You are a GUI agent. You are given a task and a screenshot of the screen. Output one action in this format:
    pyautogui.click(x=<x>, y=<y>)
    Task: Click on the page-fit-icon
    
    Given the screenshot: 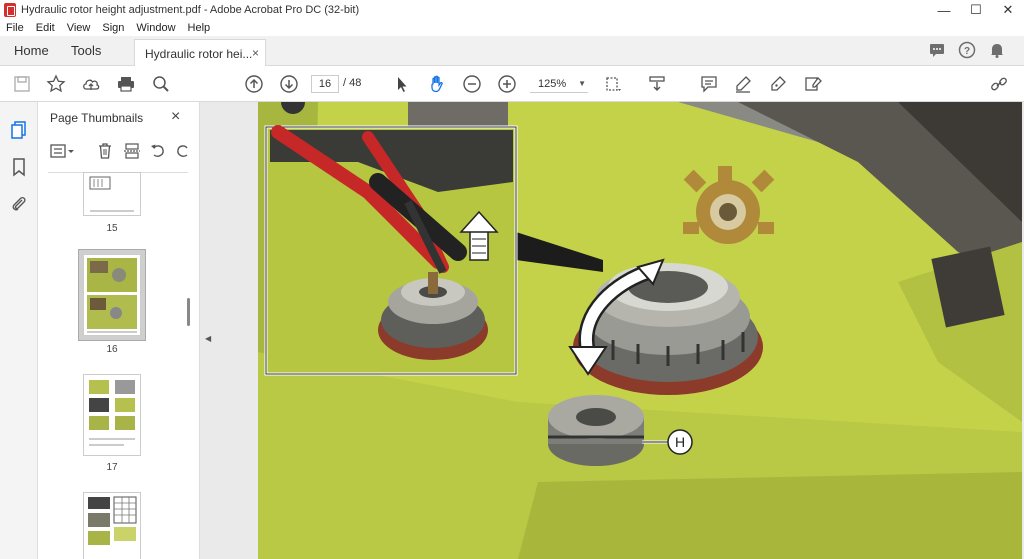 What is the action you would take?
    pyautogui.click(x=613, y=84)
    